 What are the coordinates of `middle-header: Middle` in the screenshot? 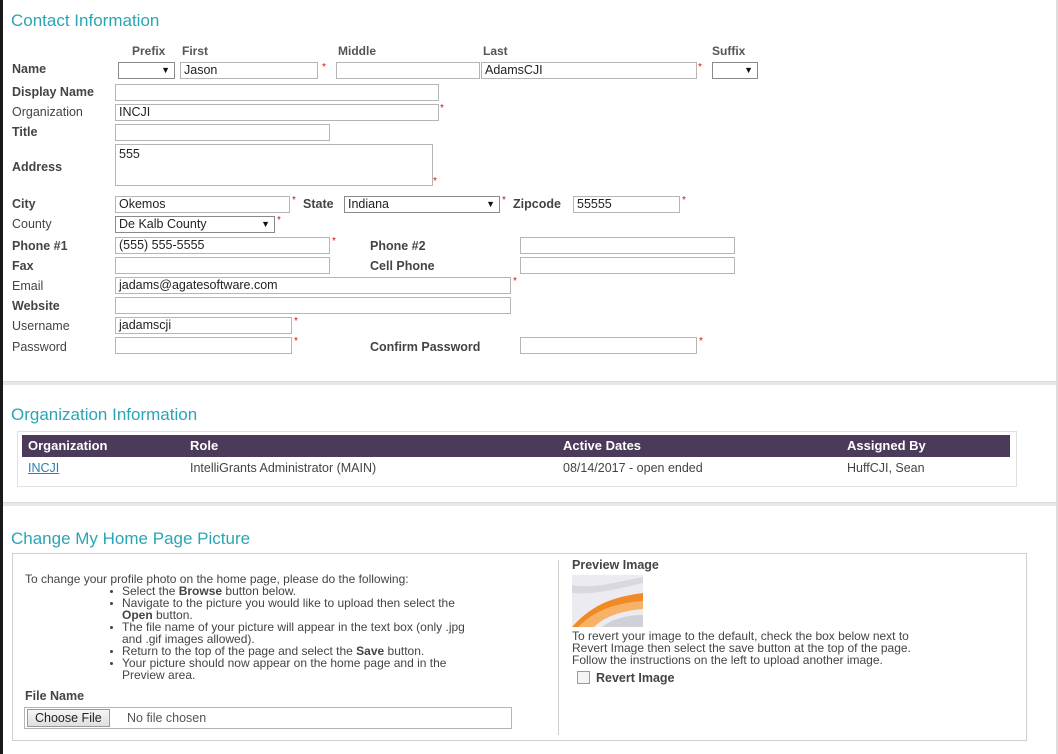 It's located at (357, 51).